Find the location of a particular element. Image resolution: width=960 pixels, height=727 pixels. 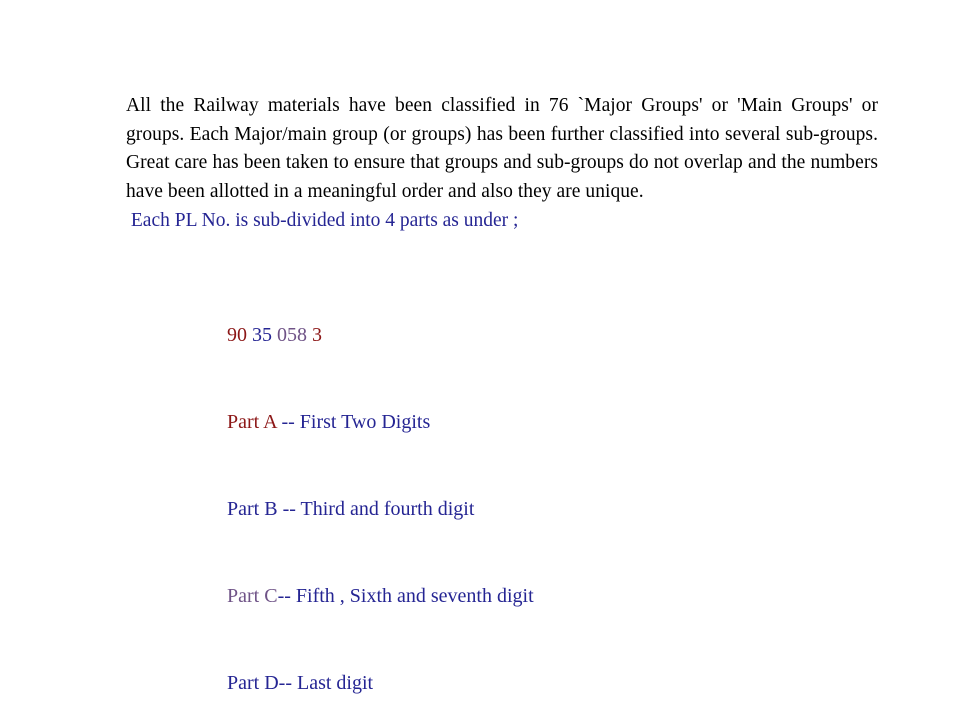

part-a-label: Part A is located at coordinates (252, 422).